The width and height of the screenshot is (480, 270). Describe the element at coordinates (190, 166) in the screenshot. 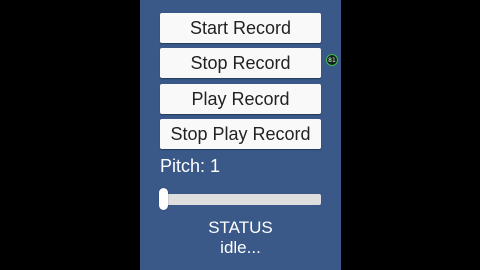

I see `pitch-label: Pitch: 1` at that location.